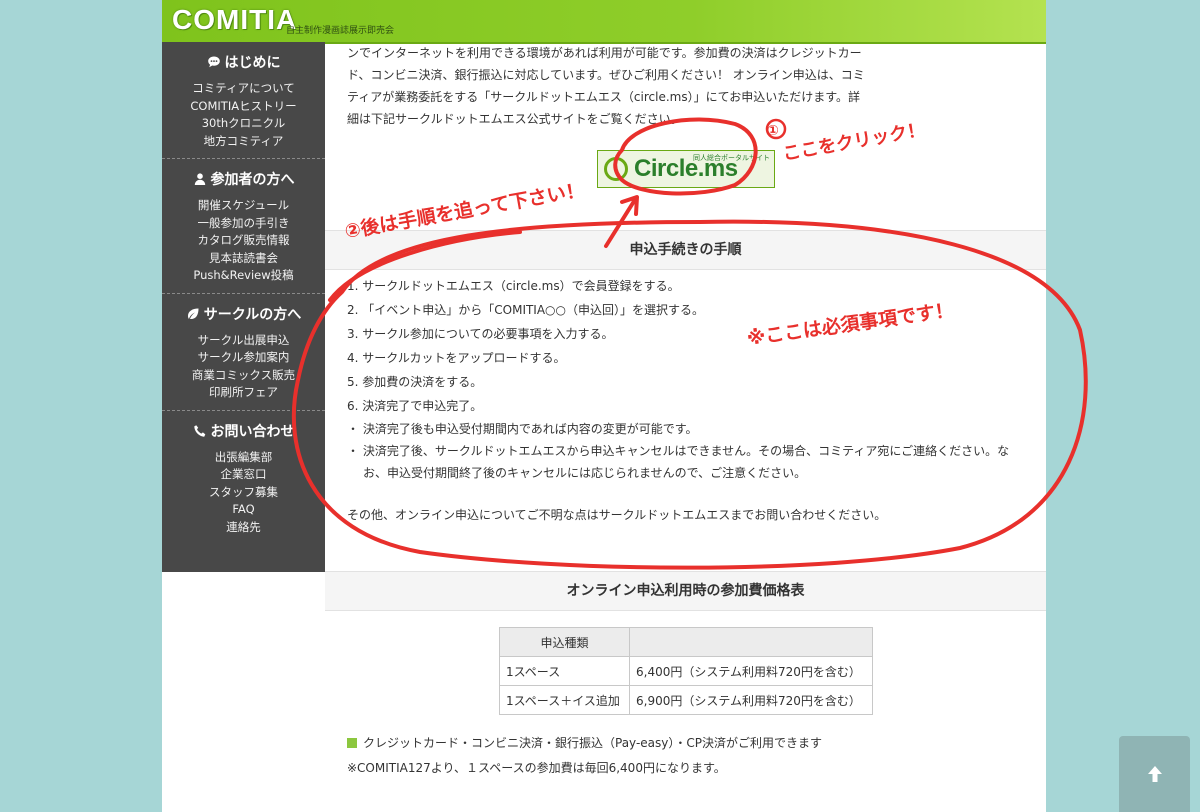 The image size is (1200, 812). What do you see at coordinates (751, 671) in the screenshot?
I see `table-cell: 6,400円（システム利用料720円を含む）` at bounding box center [751, 671].